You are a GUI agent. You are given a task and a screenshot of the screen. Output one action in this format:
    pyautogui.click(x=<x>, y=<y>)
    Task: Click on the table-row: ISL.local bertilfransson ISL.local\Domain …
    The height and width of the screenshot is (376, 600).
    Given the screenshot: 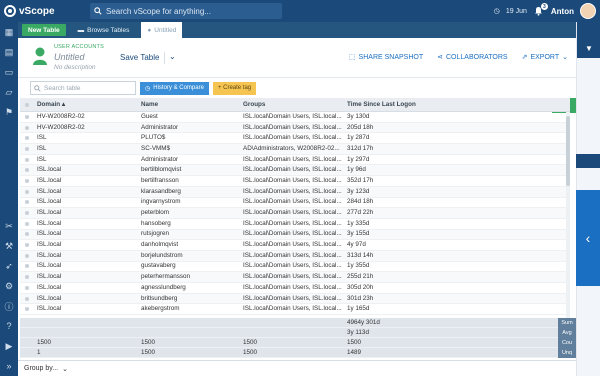 What is the action you would take?
    pyautogui.click(x=295, y=181)
    